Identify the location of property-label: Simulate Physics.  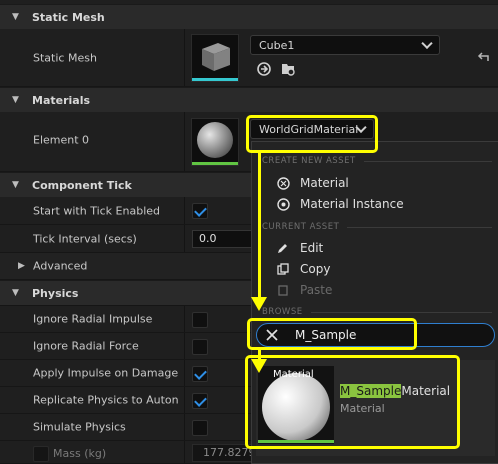
(79, 427).